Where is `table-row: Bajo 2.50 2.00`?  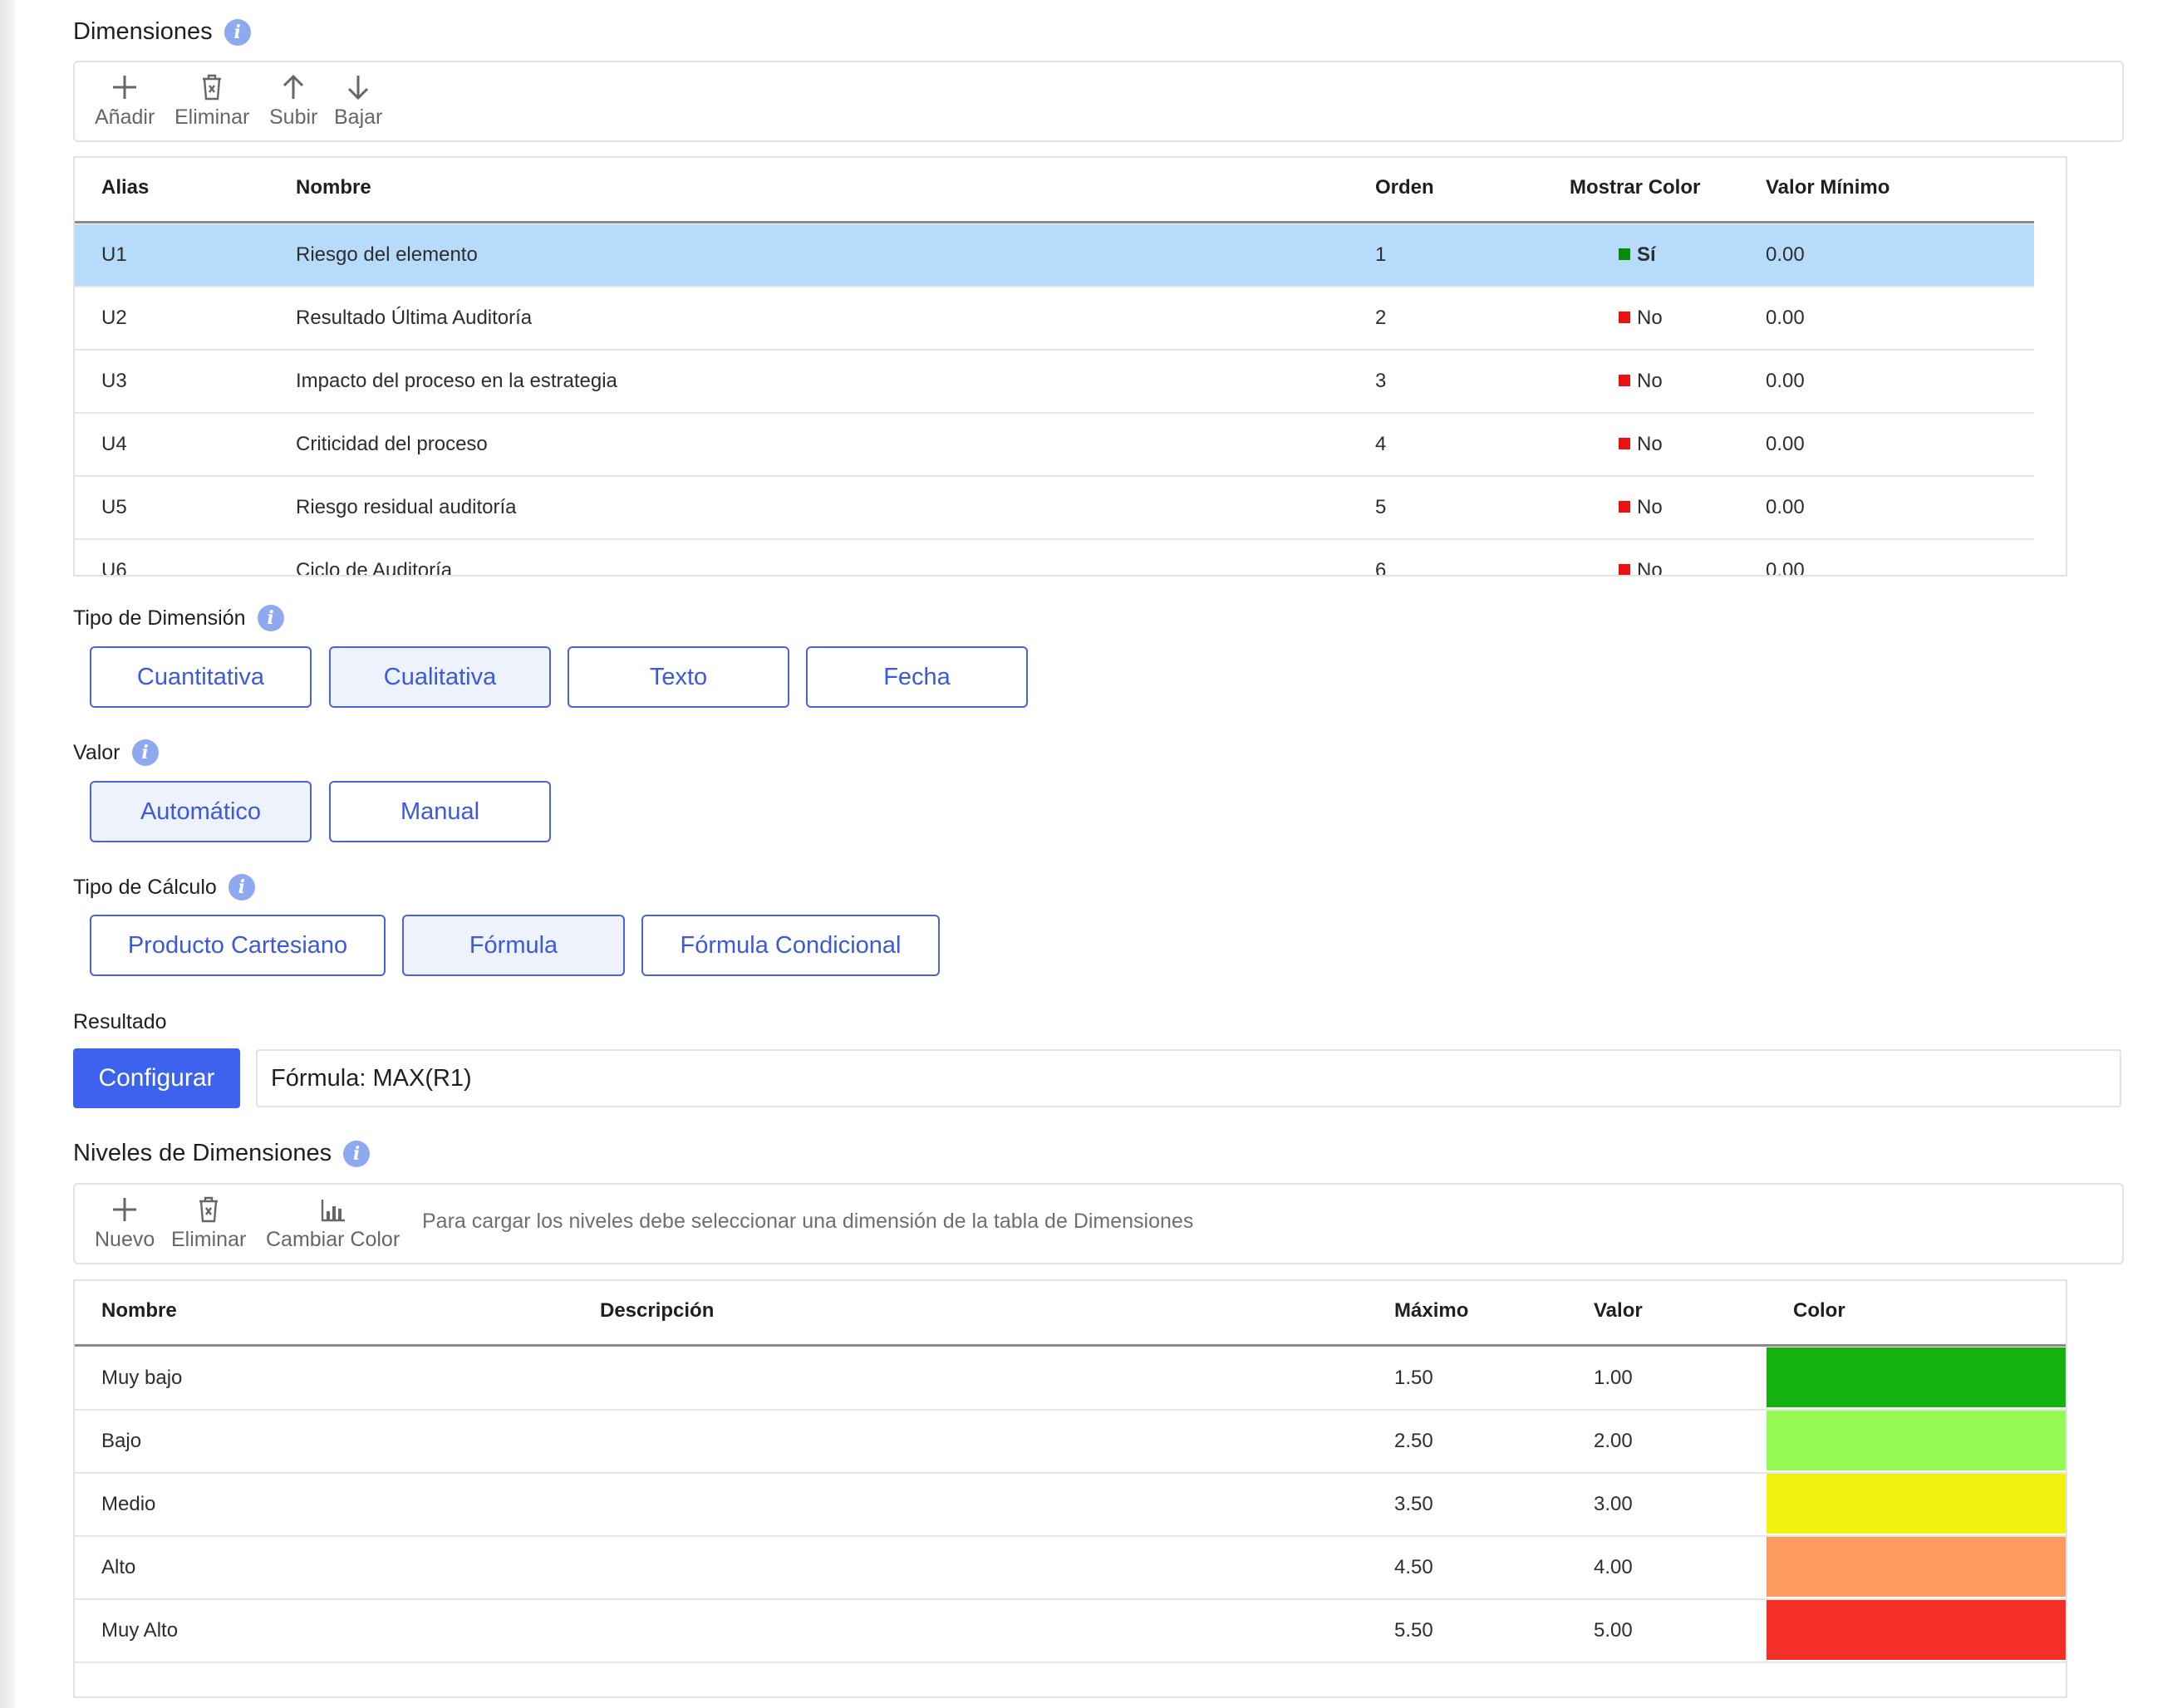 table-row: Bajo 2.50 2.00 is located at coordinates (1071, 1443).